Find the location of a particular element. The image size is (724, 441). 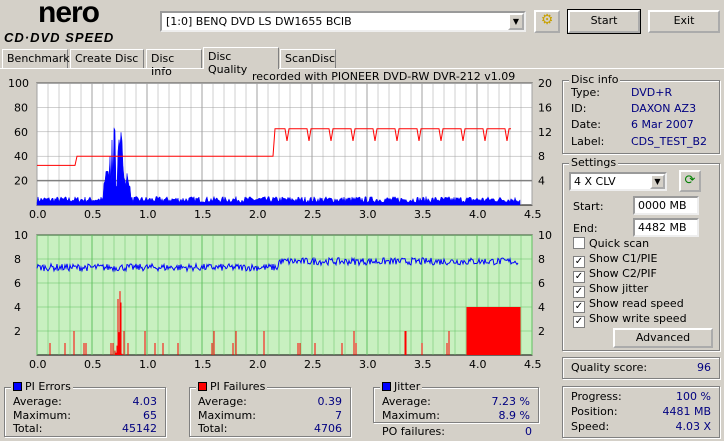

drive-settings-button: ⚙ is located at coordinates (547, 21).